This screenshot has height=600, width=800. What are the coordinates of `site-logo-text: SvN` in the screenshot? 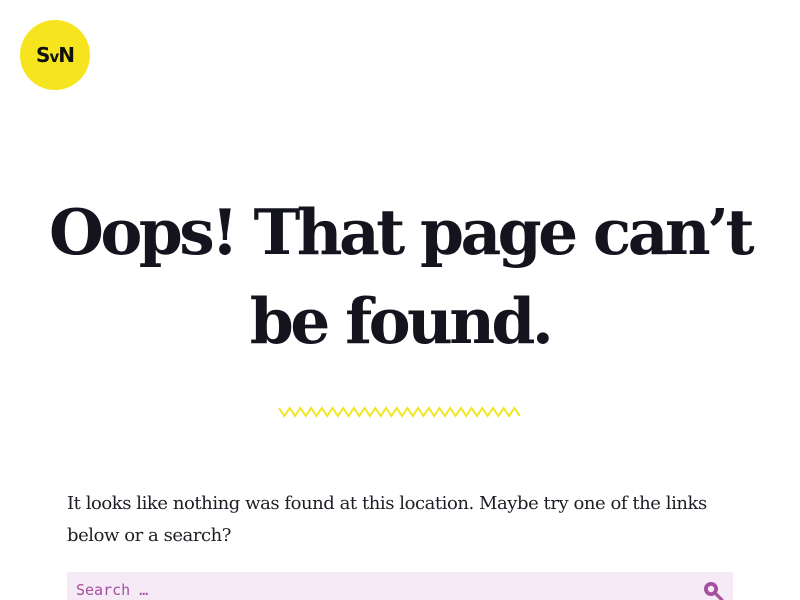 It's located at (55, 55).